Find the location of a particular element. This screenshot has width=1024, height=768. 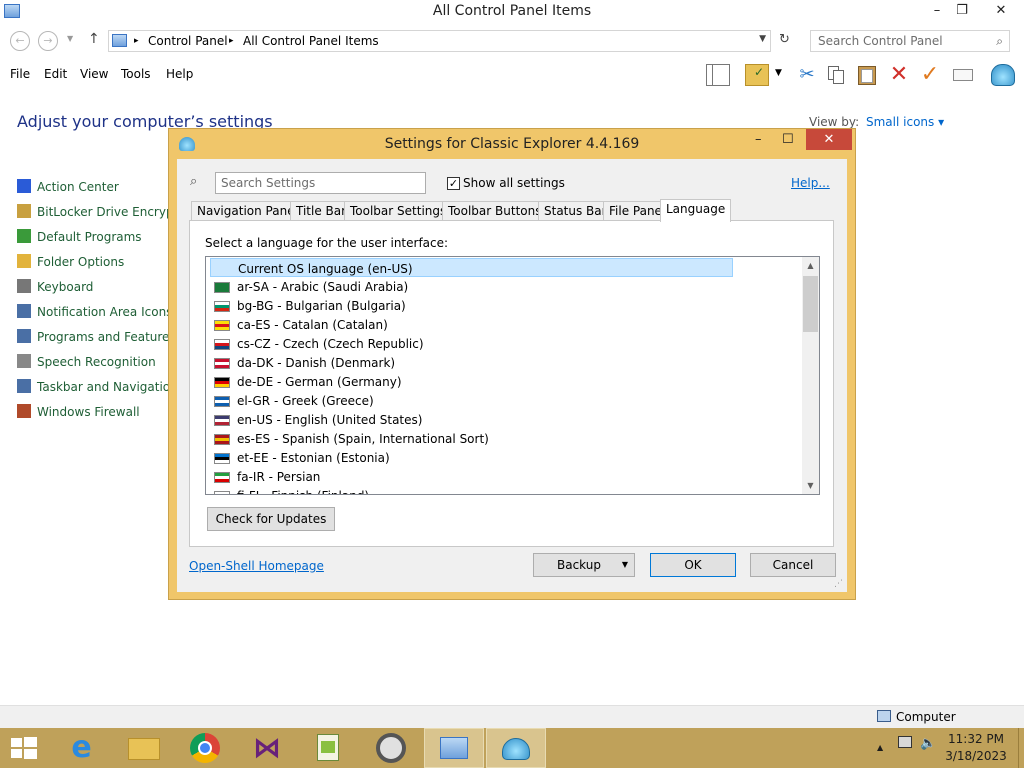

language-item: Current OS language (en-US) is located at coordinates (471, 267).